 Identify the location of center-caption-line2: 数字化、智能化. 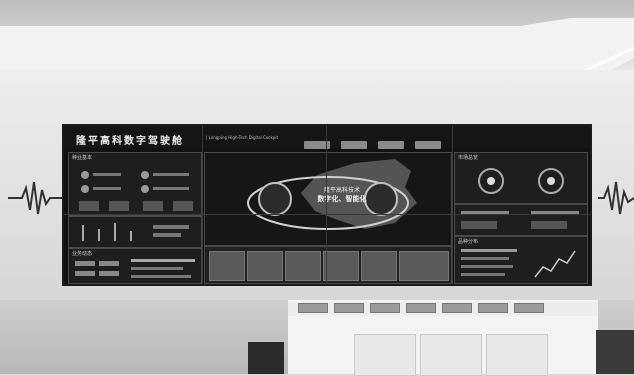
(342, 199).